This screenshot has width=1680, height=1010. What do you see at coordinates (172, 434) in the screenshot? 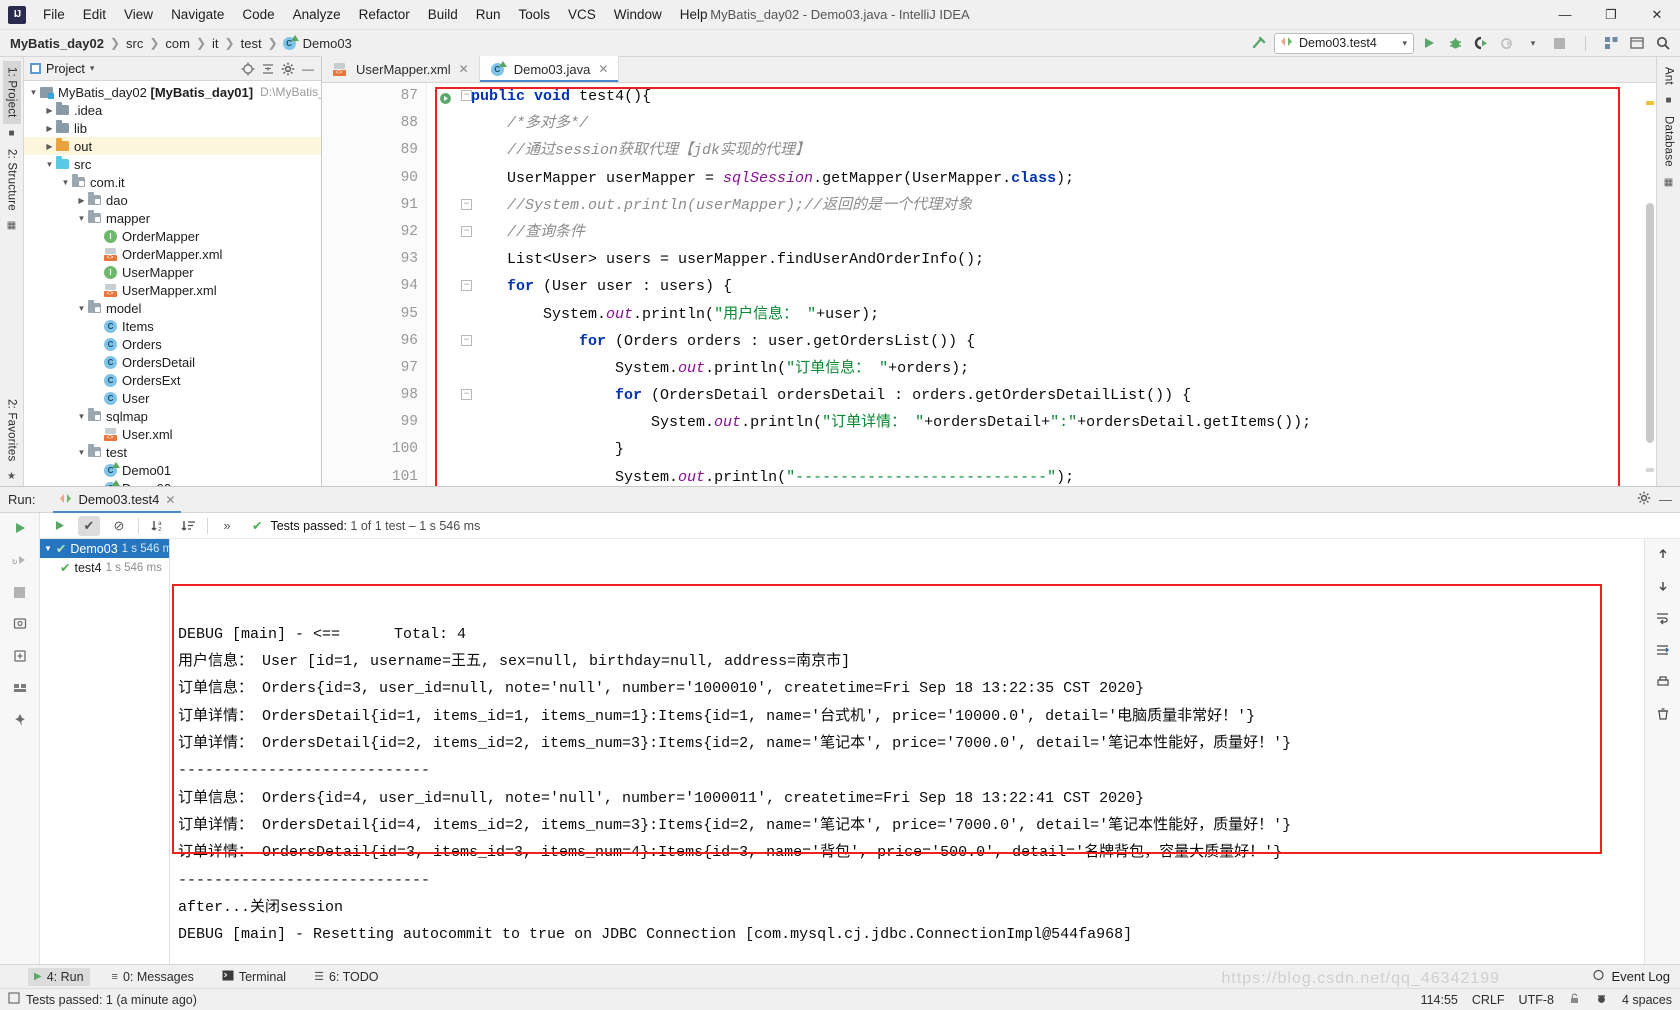
I see `tree-node-user.xml: <> User.xml` at bounding box center [172, 434].